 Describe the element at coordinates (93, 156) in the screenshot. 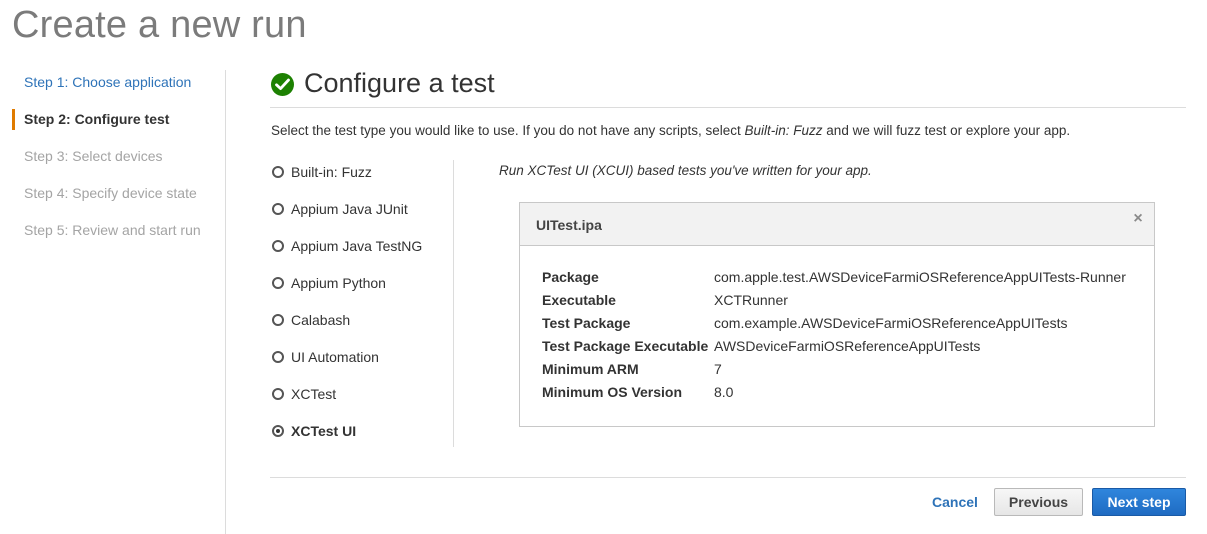

I see `step-select-devices: Step 3: Select devices` at that location.